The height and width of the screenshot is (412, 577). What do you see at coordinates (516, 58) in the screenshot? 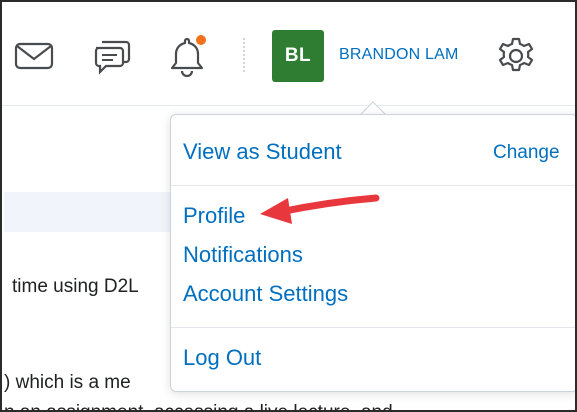
I see `gear-icon` at bounding box center [516, 58].